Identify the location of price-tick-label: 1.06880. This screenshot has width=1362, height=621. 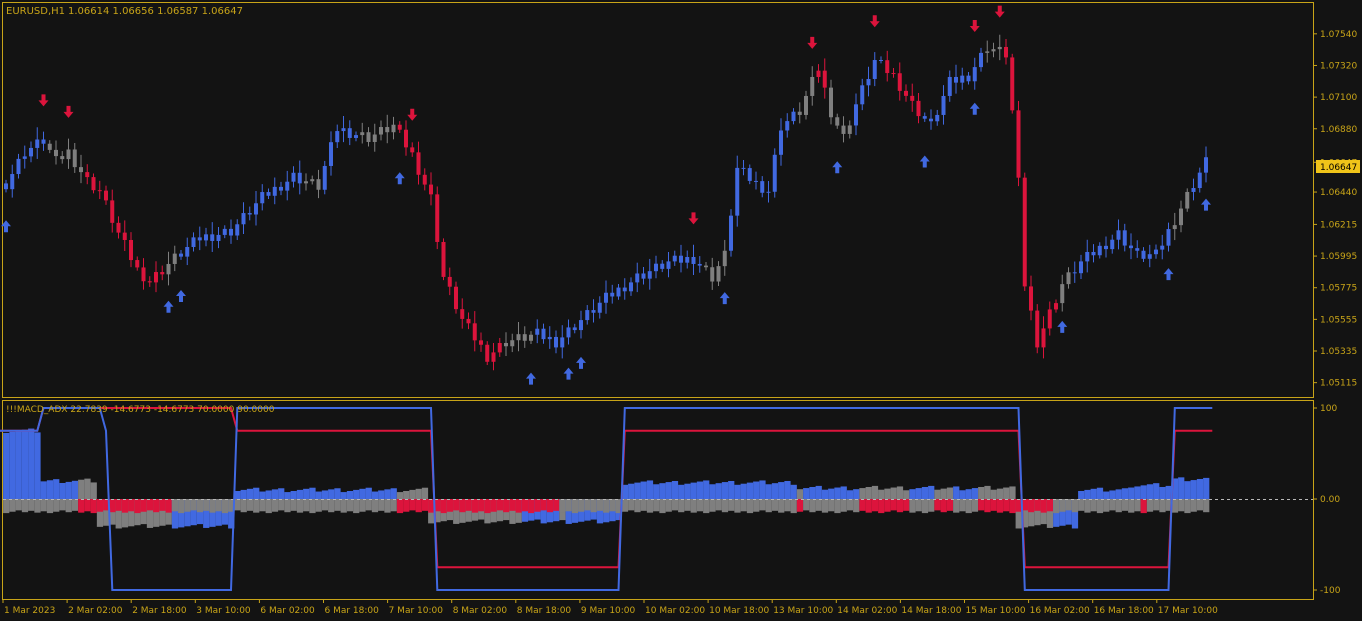
(1338, 130).